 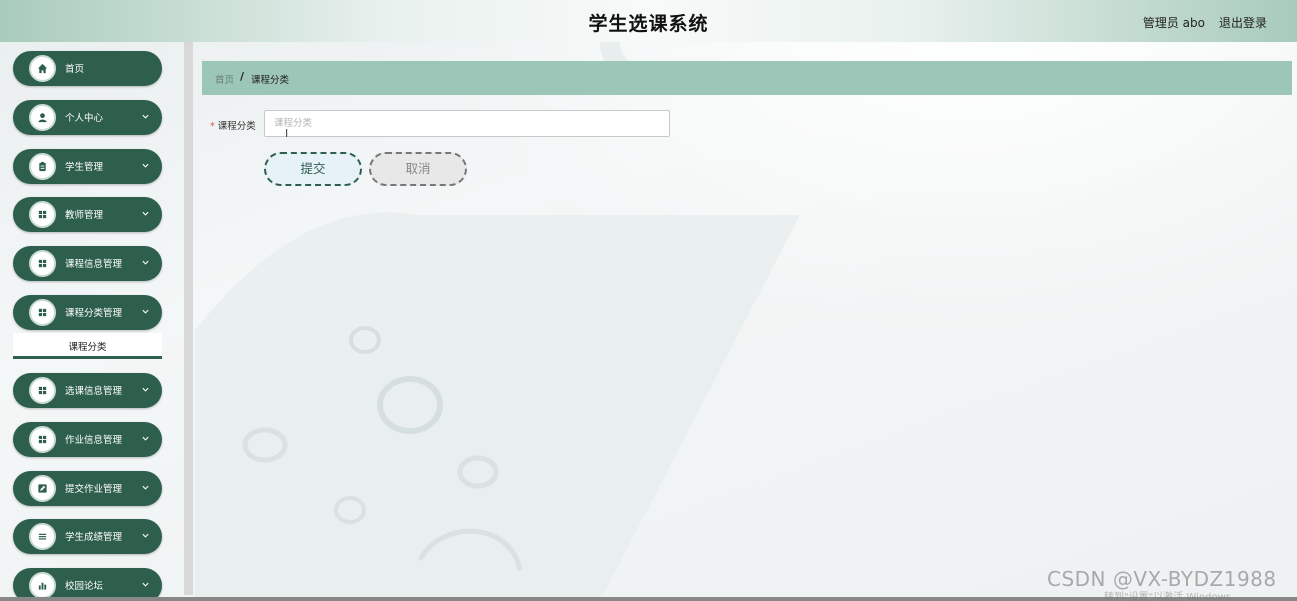 What do you see at coordinates (467, 123) in the screenshot?
I see `course-category-input` at bounding box center [467, 123].